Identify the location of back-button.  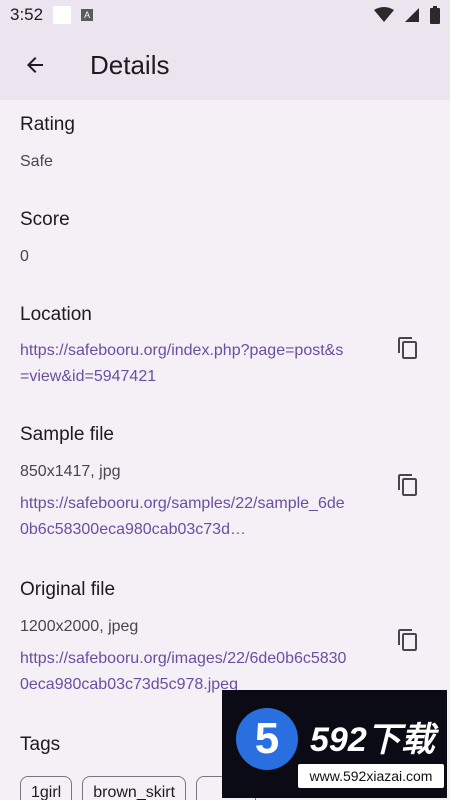
(35, 65).